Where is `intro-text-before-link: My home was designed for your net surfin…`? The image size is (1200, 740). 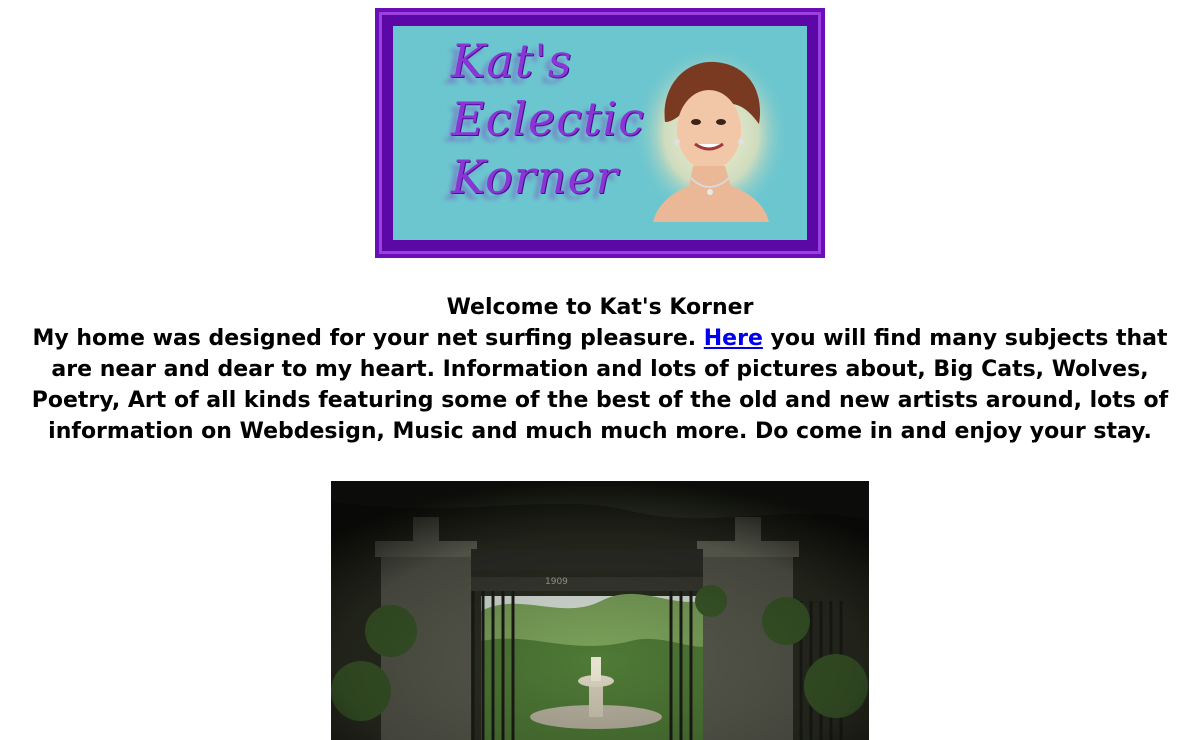
intro-text-before-link: My home was designed for your net surfin… is located at coordinates (368, 338).